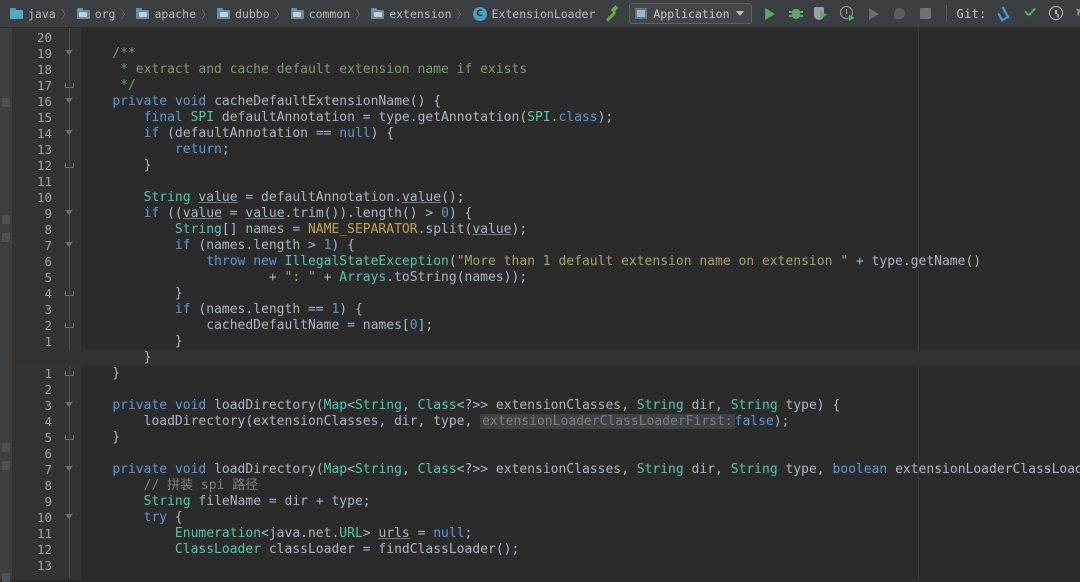 This screenshot has height=582, width=1080. Describe the element at coordinates (848, 14) in the screenshot. I see `profile-button` at that location.